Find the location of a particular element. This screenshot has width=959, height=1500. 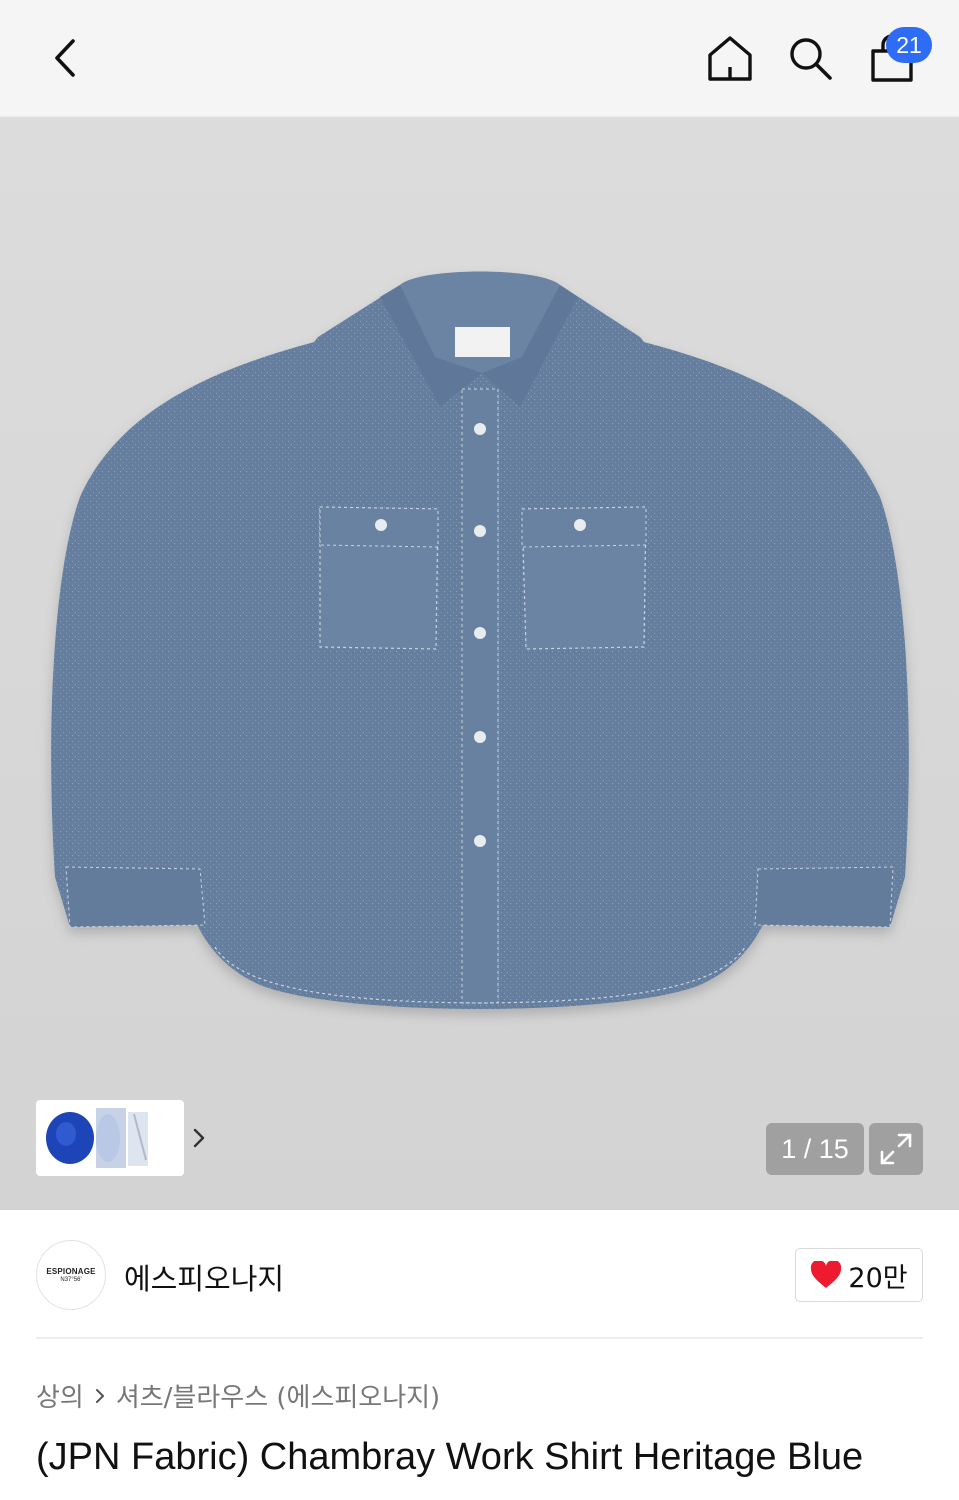

breadcrumb: 상의 셔츠/블라우스 (에스피오나지) is located at coordinates (238, 1395).